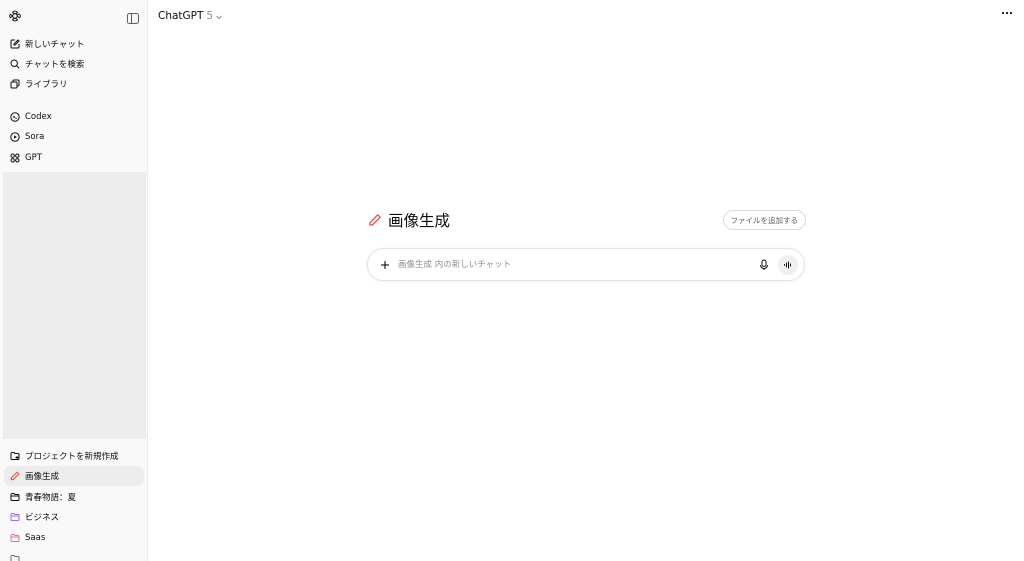 The image size is (1024, 561). Describe the element at coordinates (385, 265) in the screenshot. I see `plus-icon` at that location.